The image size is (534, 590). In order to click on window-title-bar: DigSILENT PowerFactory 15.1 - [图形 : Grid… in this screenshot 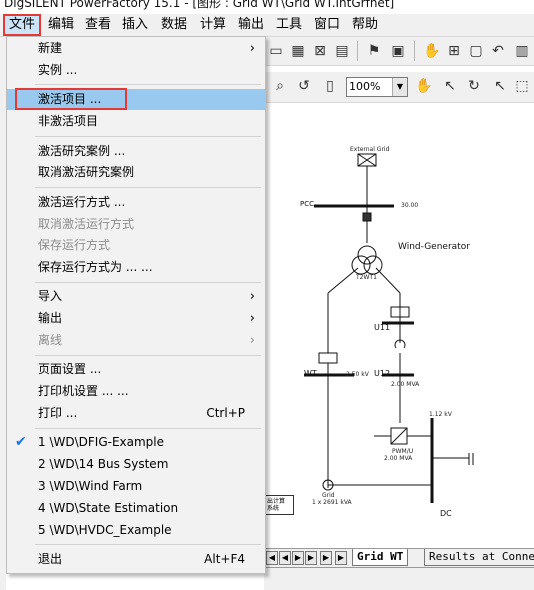, I will do `click(267, 7)`.